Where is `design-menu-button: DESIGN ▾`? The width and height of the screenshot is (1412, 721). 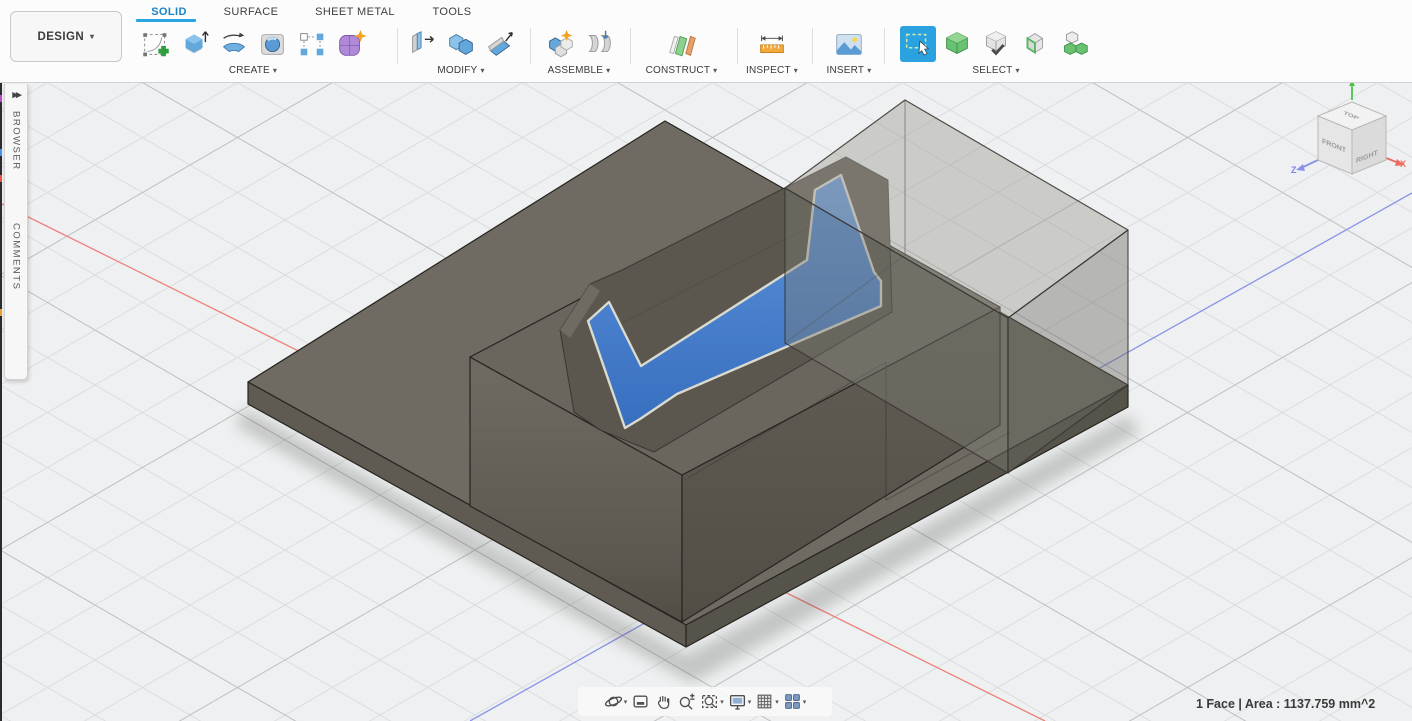 design-menu-button: DESIGN ▾ is located at coordinates (66, 36).